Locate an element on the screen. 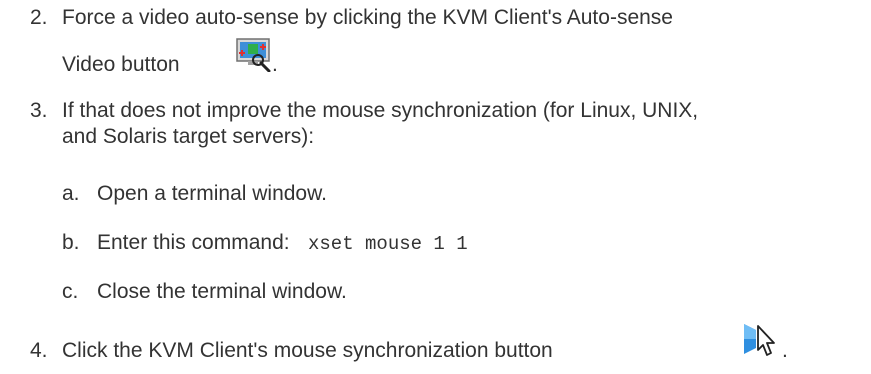 The image size is (871, 374). mouse-sync-icon is located at coordinates (762, 339).